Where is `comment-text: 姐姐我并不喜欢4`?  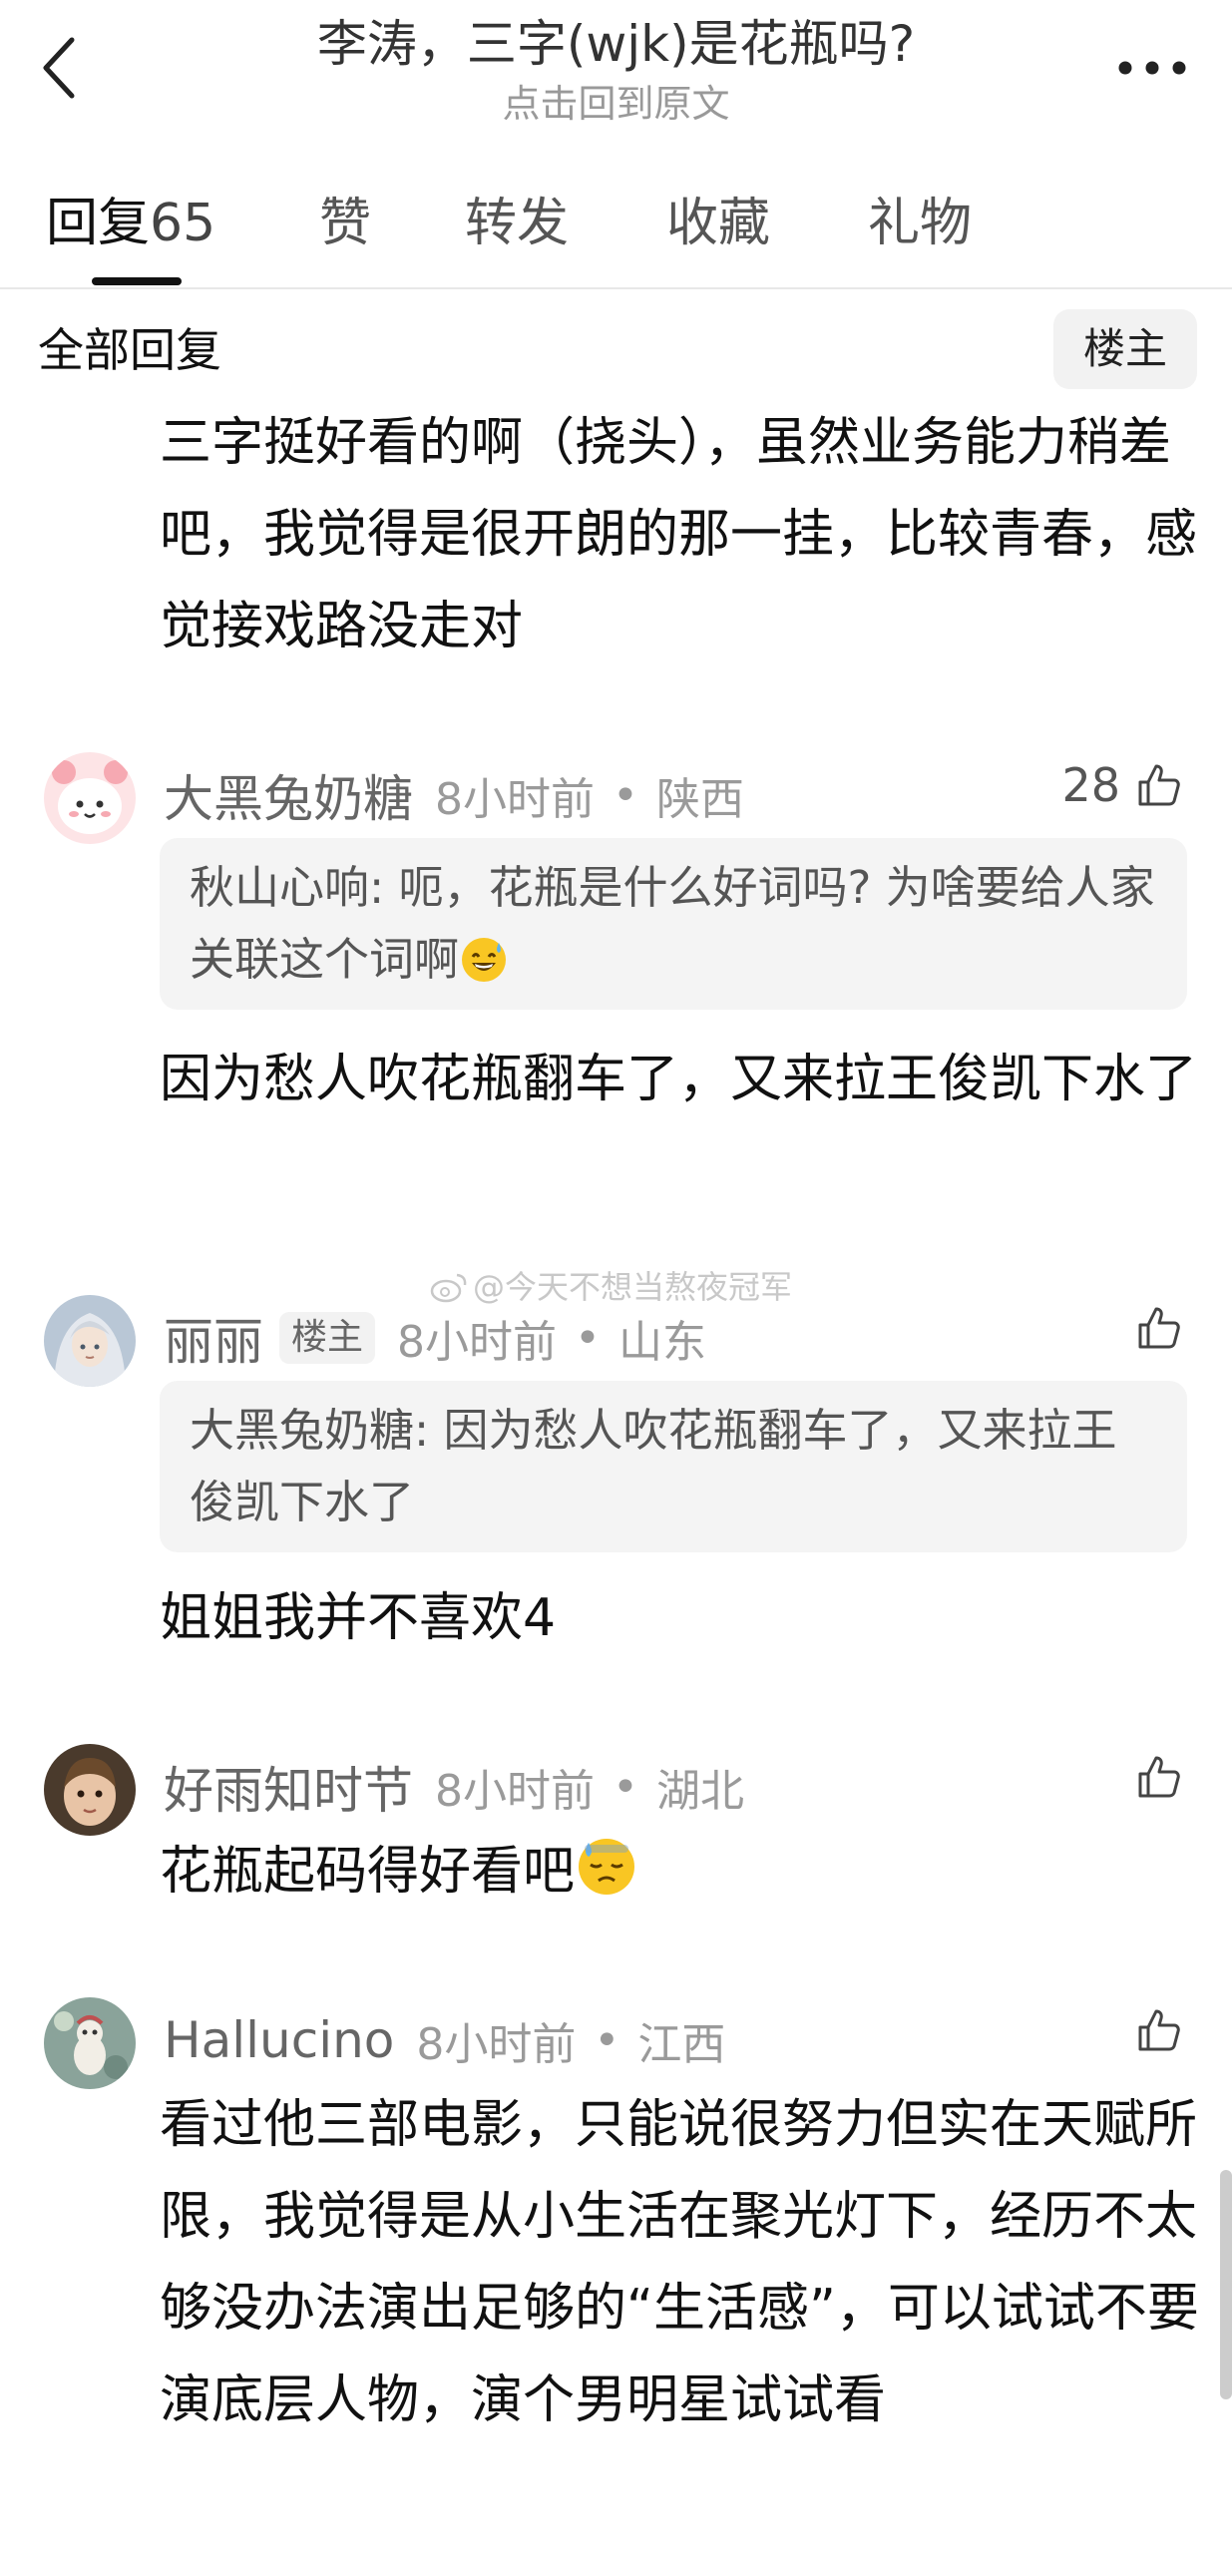
comment-text: 姐姐我并不喜欢4 is located at coordinates (358, 1618).